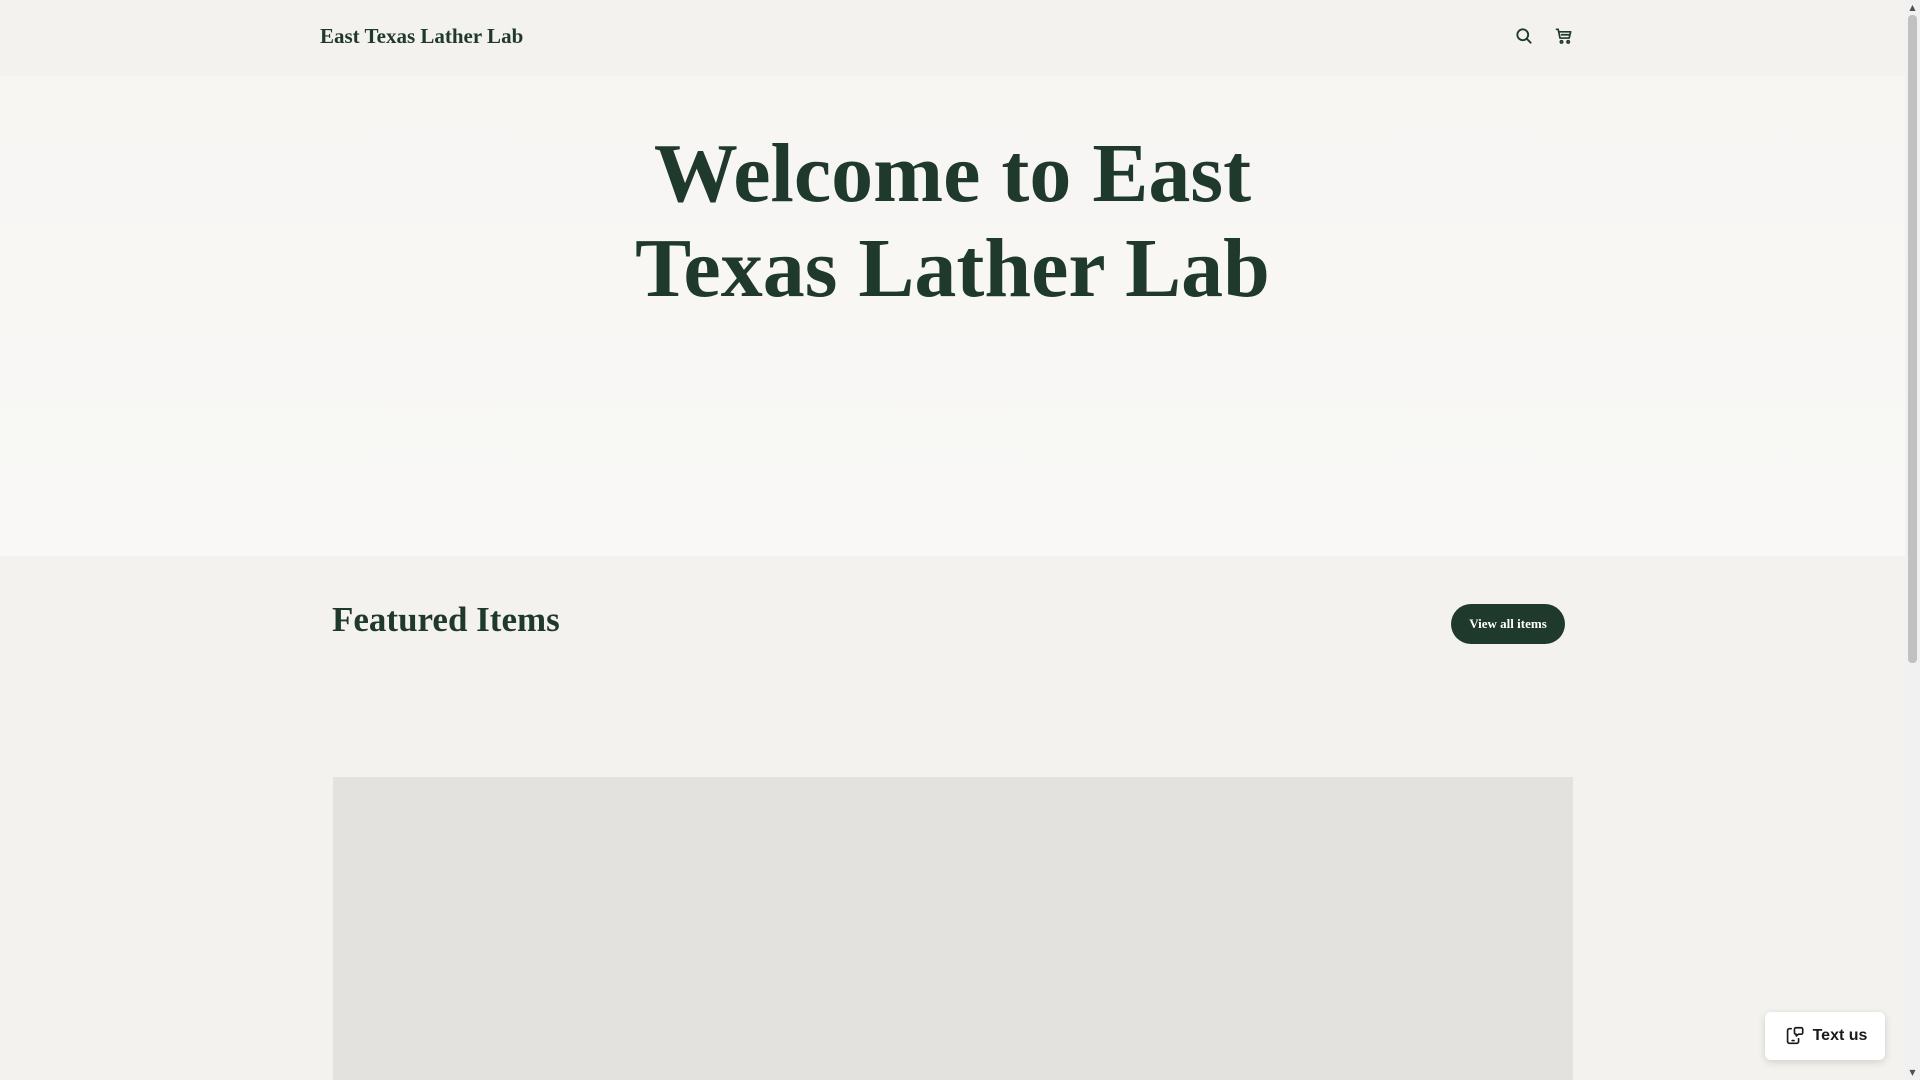 Image resolution: width=1920 pixels, height=1080 pixels. I want to click on chat-phone-icon, so click(1795, 1035).